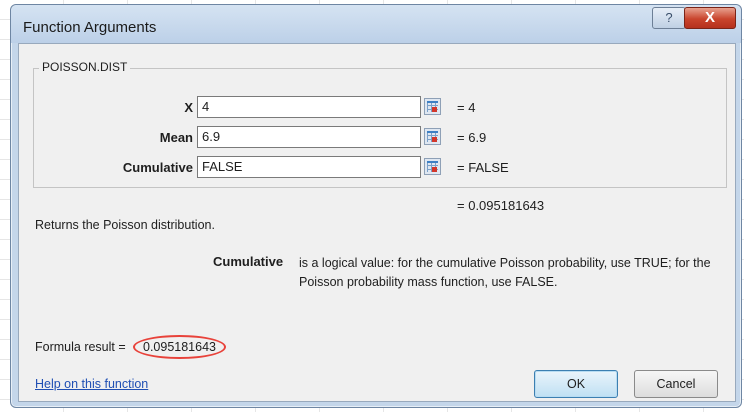  What do you see at coordinates (309, 167) in the screenshot?
I see `arg-input-cumulative: FALSE` at bounding box center [309, 167].